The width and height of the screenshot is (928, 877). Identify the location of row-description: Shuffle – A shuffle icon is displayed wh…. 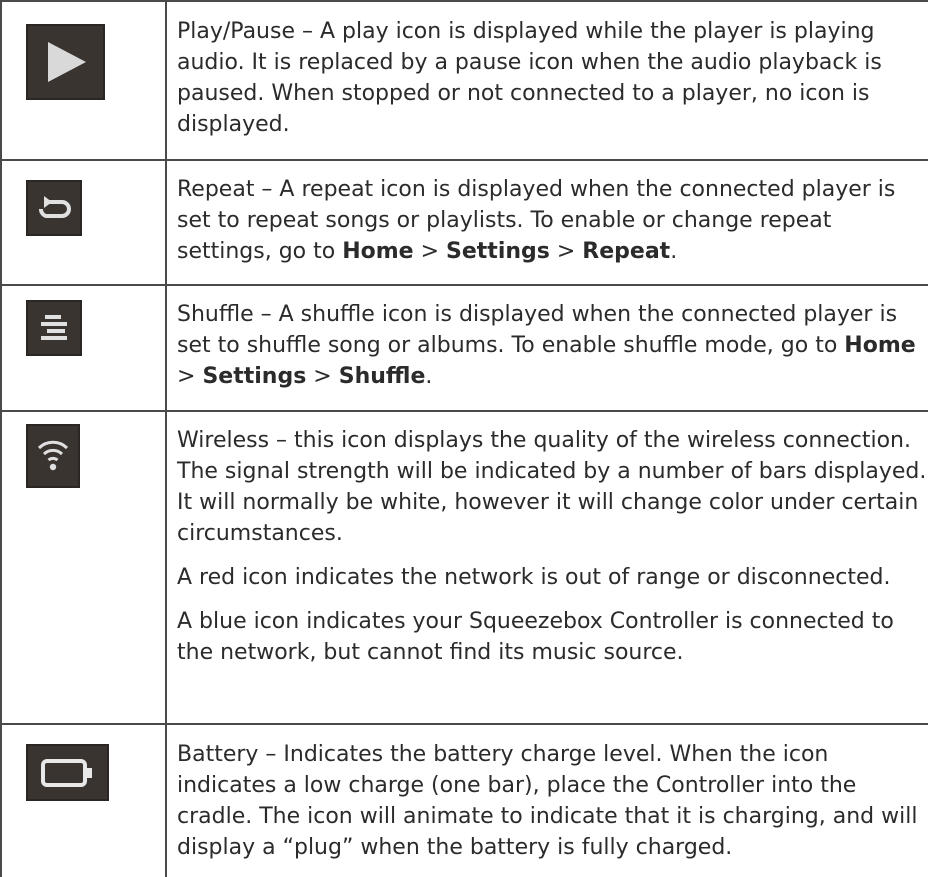
(552, 345).